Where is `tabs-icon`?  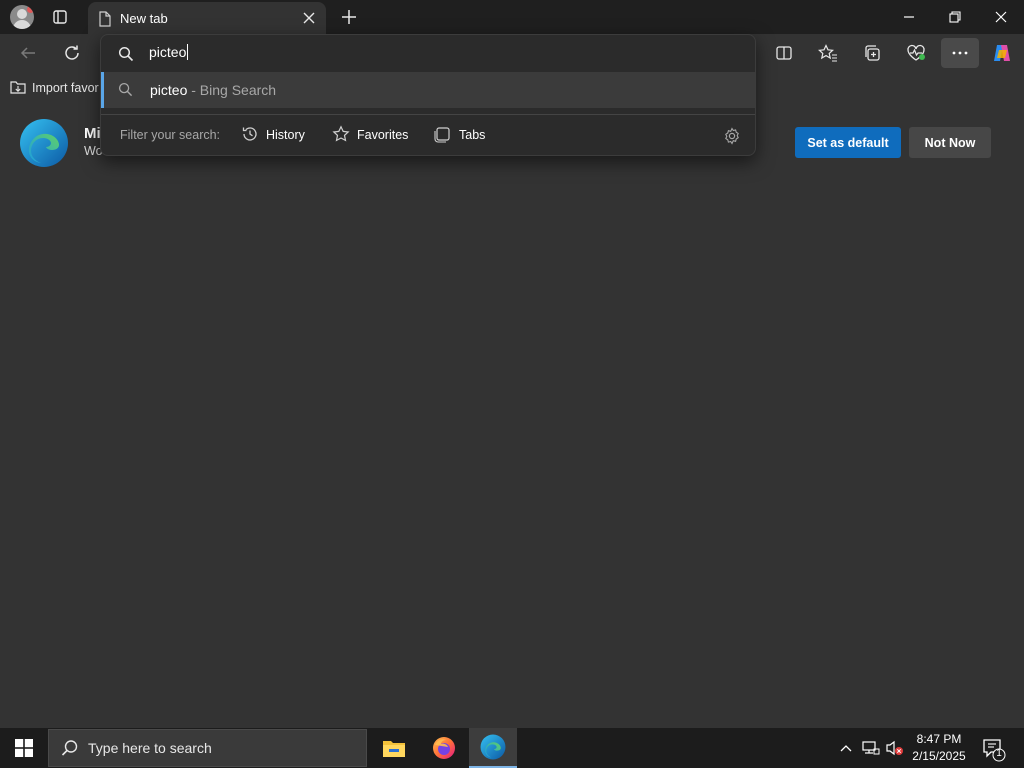 tabs-icon is located at coordinates (443, 135).